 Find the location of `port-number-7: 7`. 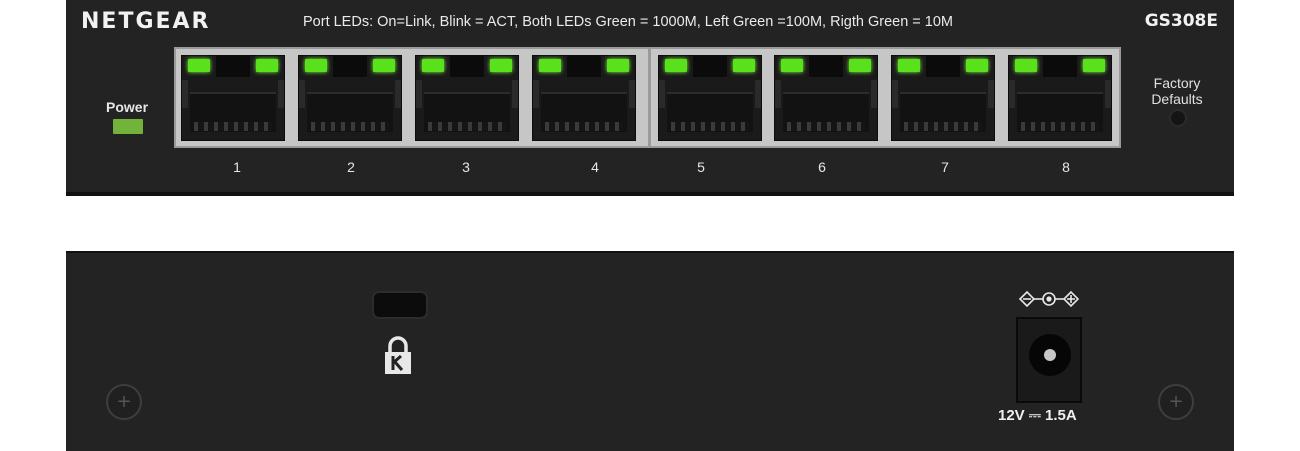

port-number-7: 7 is located at coordinates (945, 167).